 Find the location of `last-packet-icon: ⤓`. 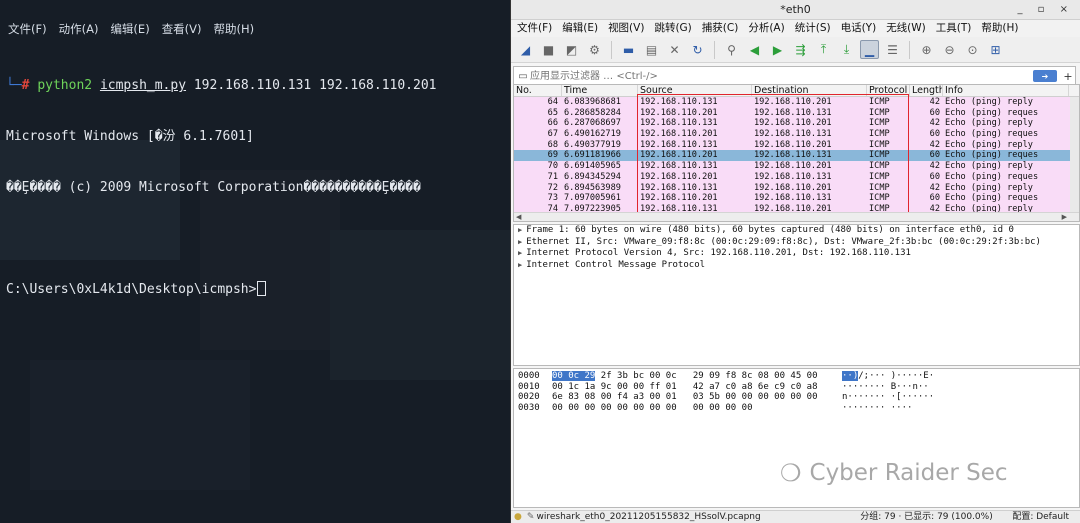

last-packet-icon: ⤓ is located at coordinates (846, 49).